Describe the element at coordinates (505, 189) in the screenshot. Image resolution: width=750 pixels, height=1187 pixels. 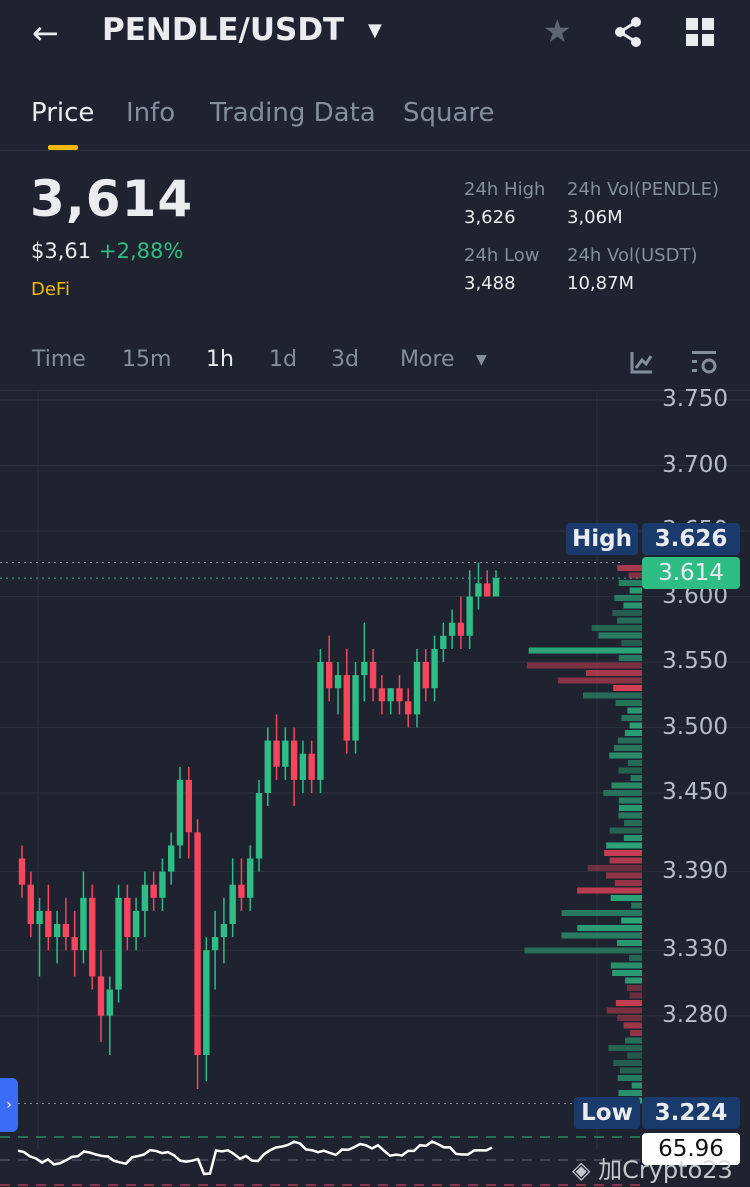
I see `high-label: 24h High` at that location.